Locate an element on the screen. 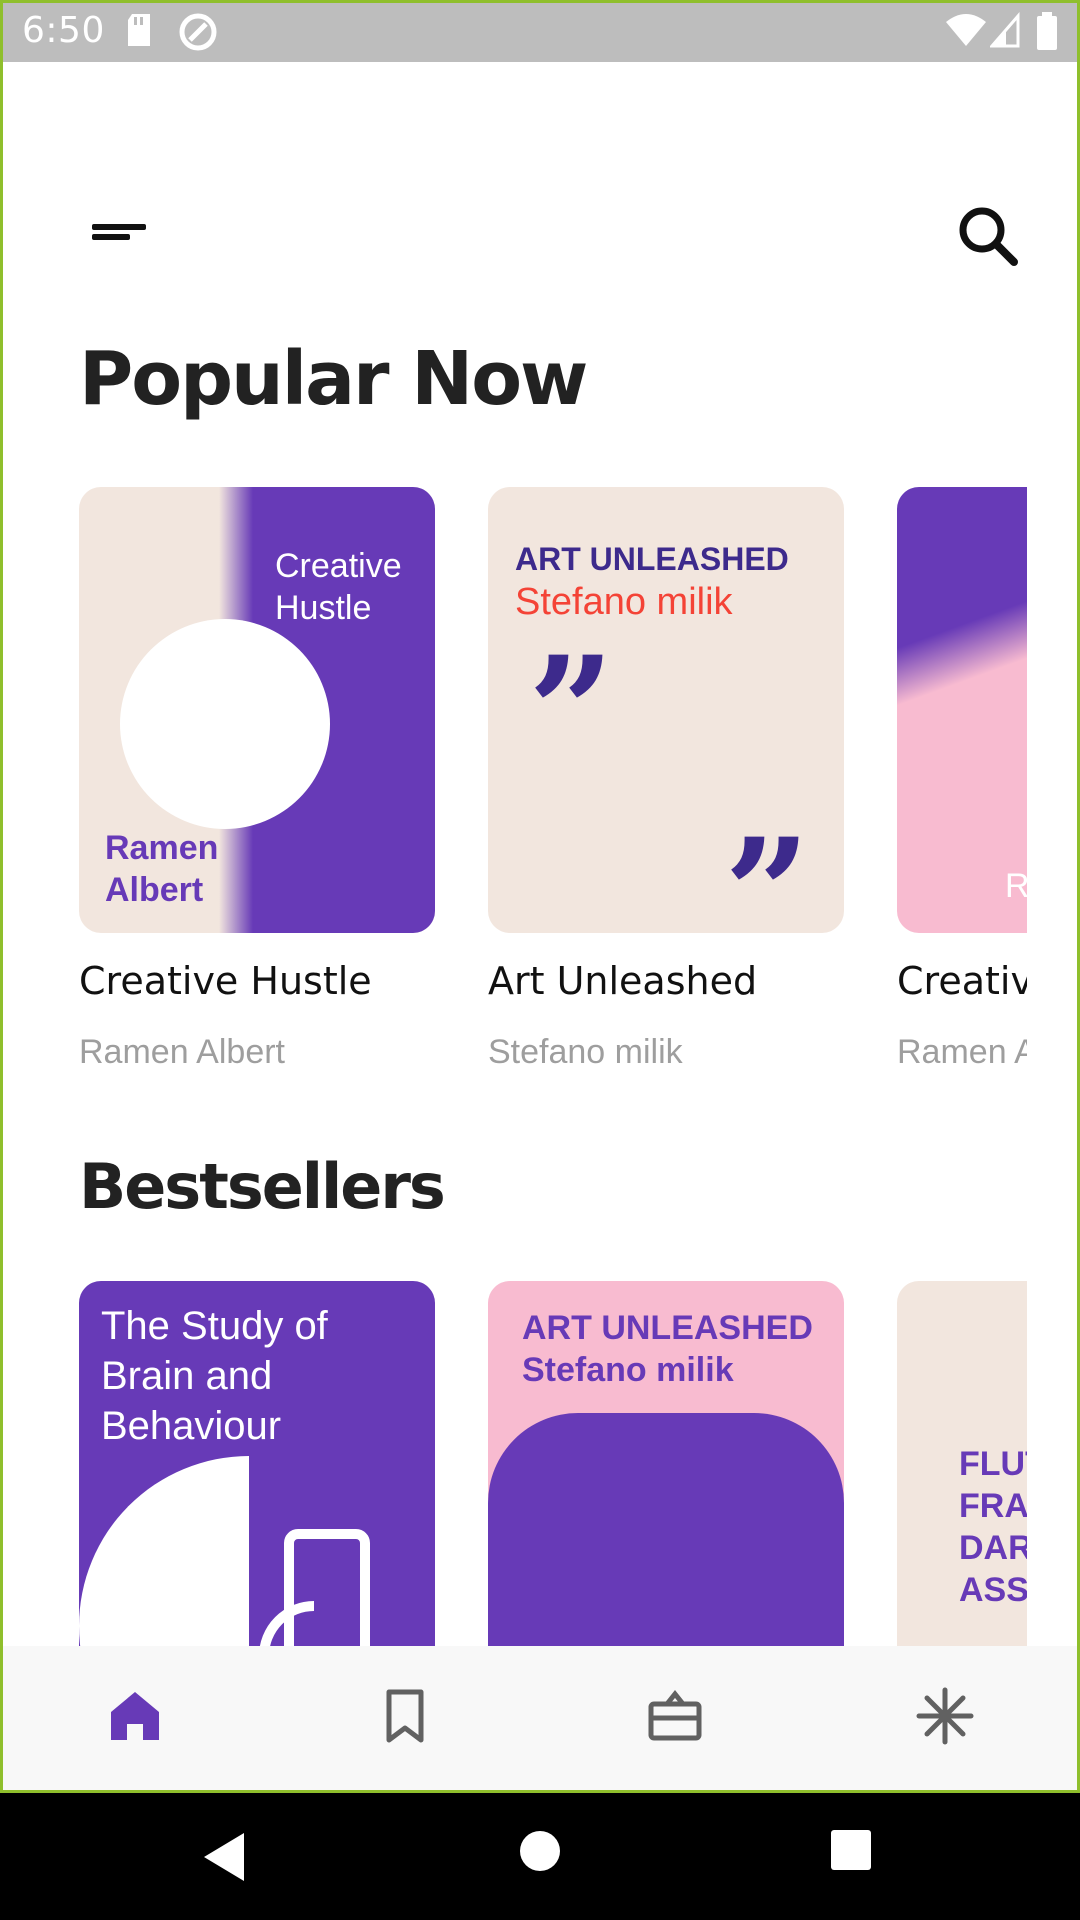 The height and width of the screenshot is (1920, 1080). book-cover: The Study of Brain and Behaviour is located at coordinates (257, 1463).